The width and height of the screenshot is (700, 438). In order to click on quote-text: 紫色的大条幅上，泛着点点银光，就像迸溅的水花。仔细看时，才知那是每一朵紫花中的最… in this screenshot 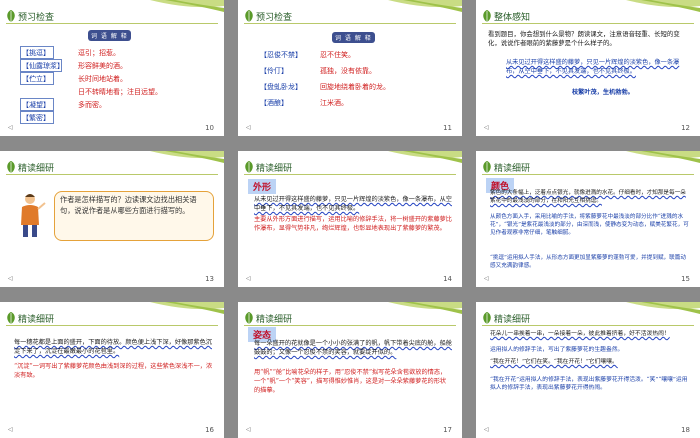, I will do `click(588, 197)`.